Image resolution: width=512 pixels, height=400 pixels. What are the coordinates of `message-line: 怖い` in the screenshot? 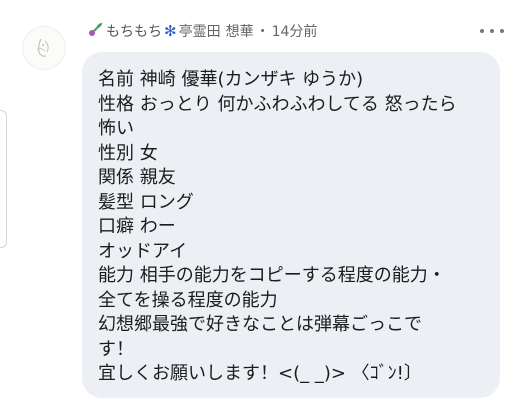 It's located at (116, 128).